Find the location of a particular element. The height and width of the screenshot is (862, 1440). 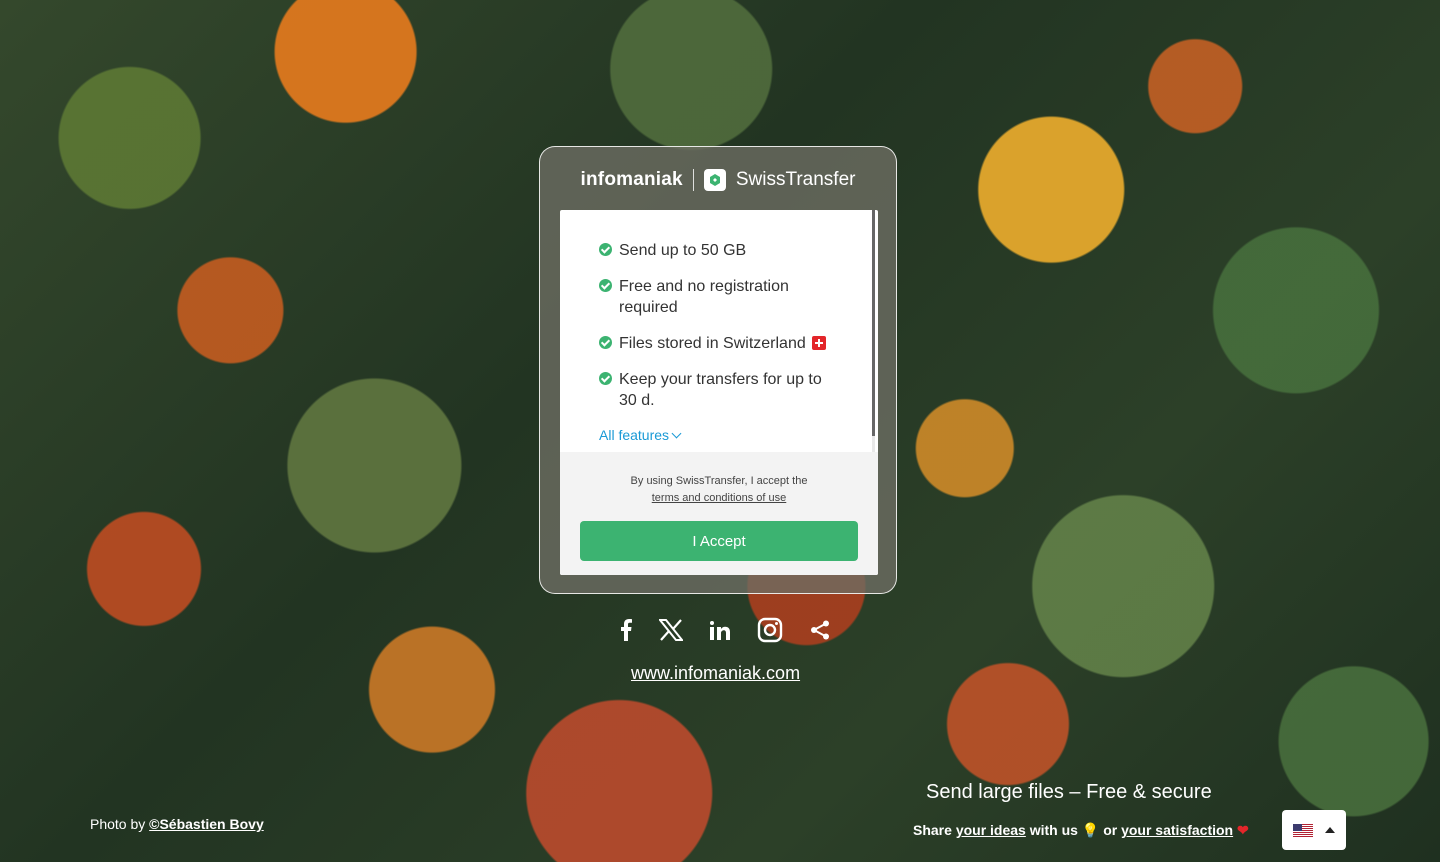

scrollbar-thumb is located at coordinates (873, 323).